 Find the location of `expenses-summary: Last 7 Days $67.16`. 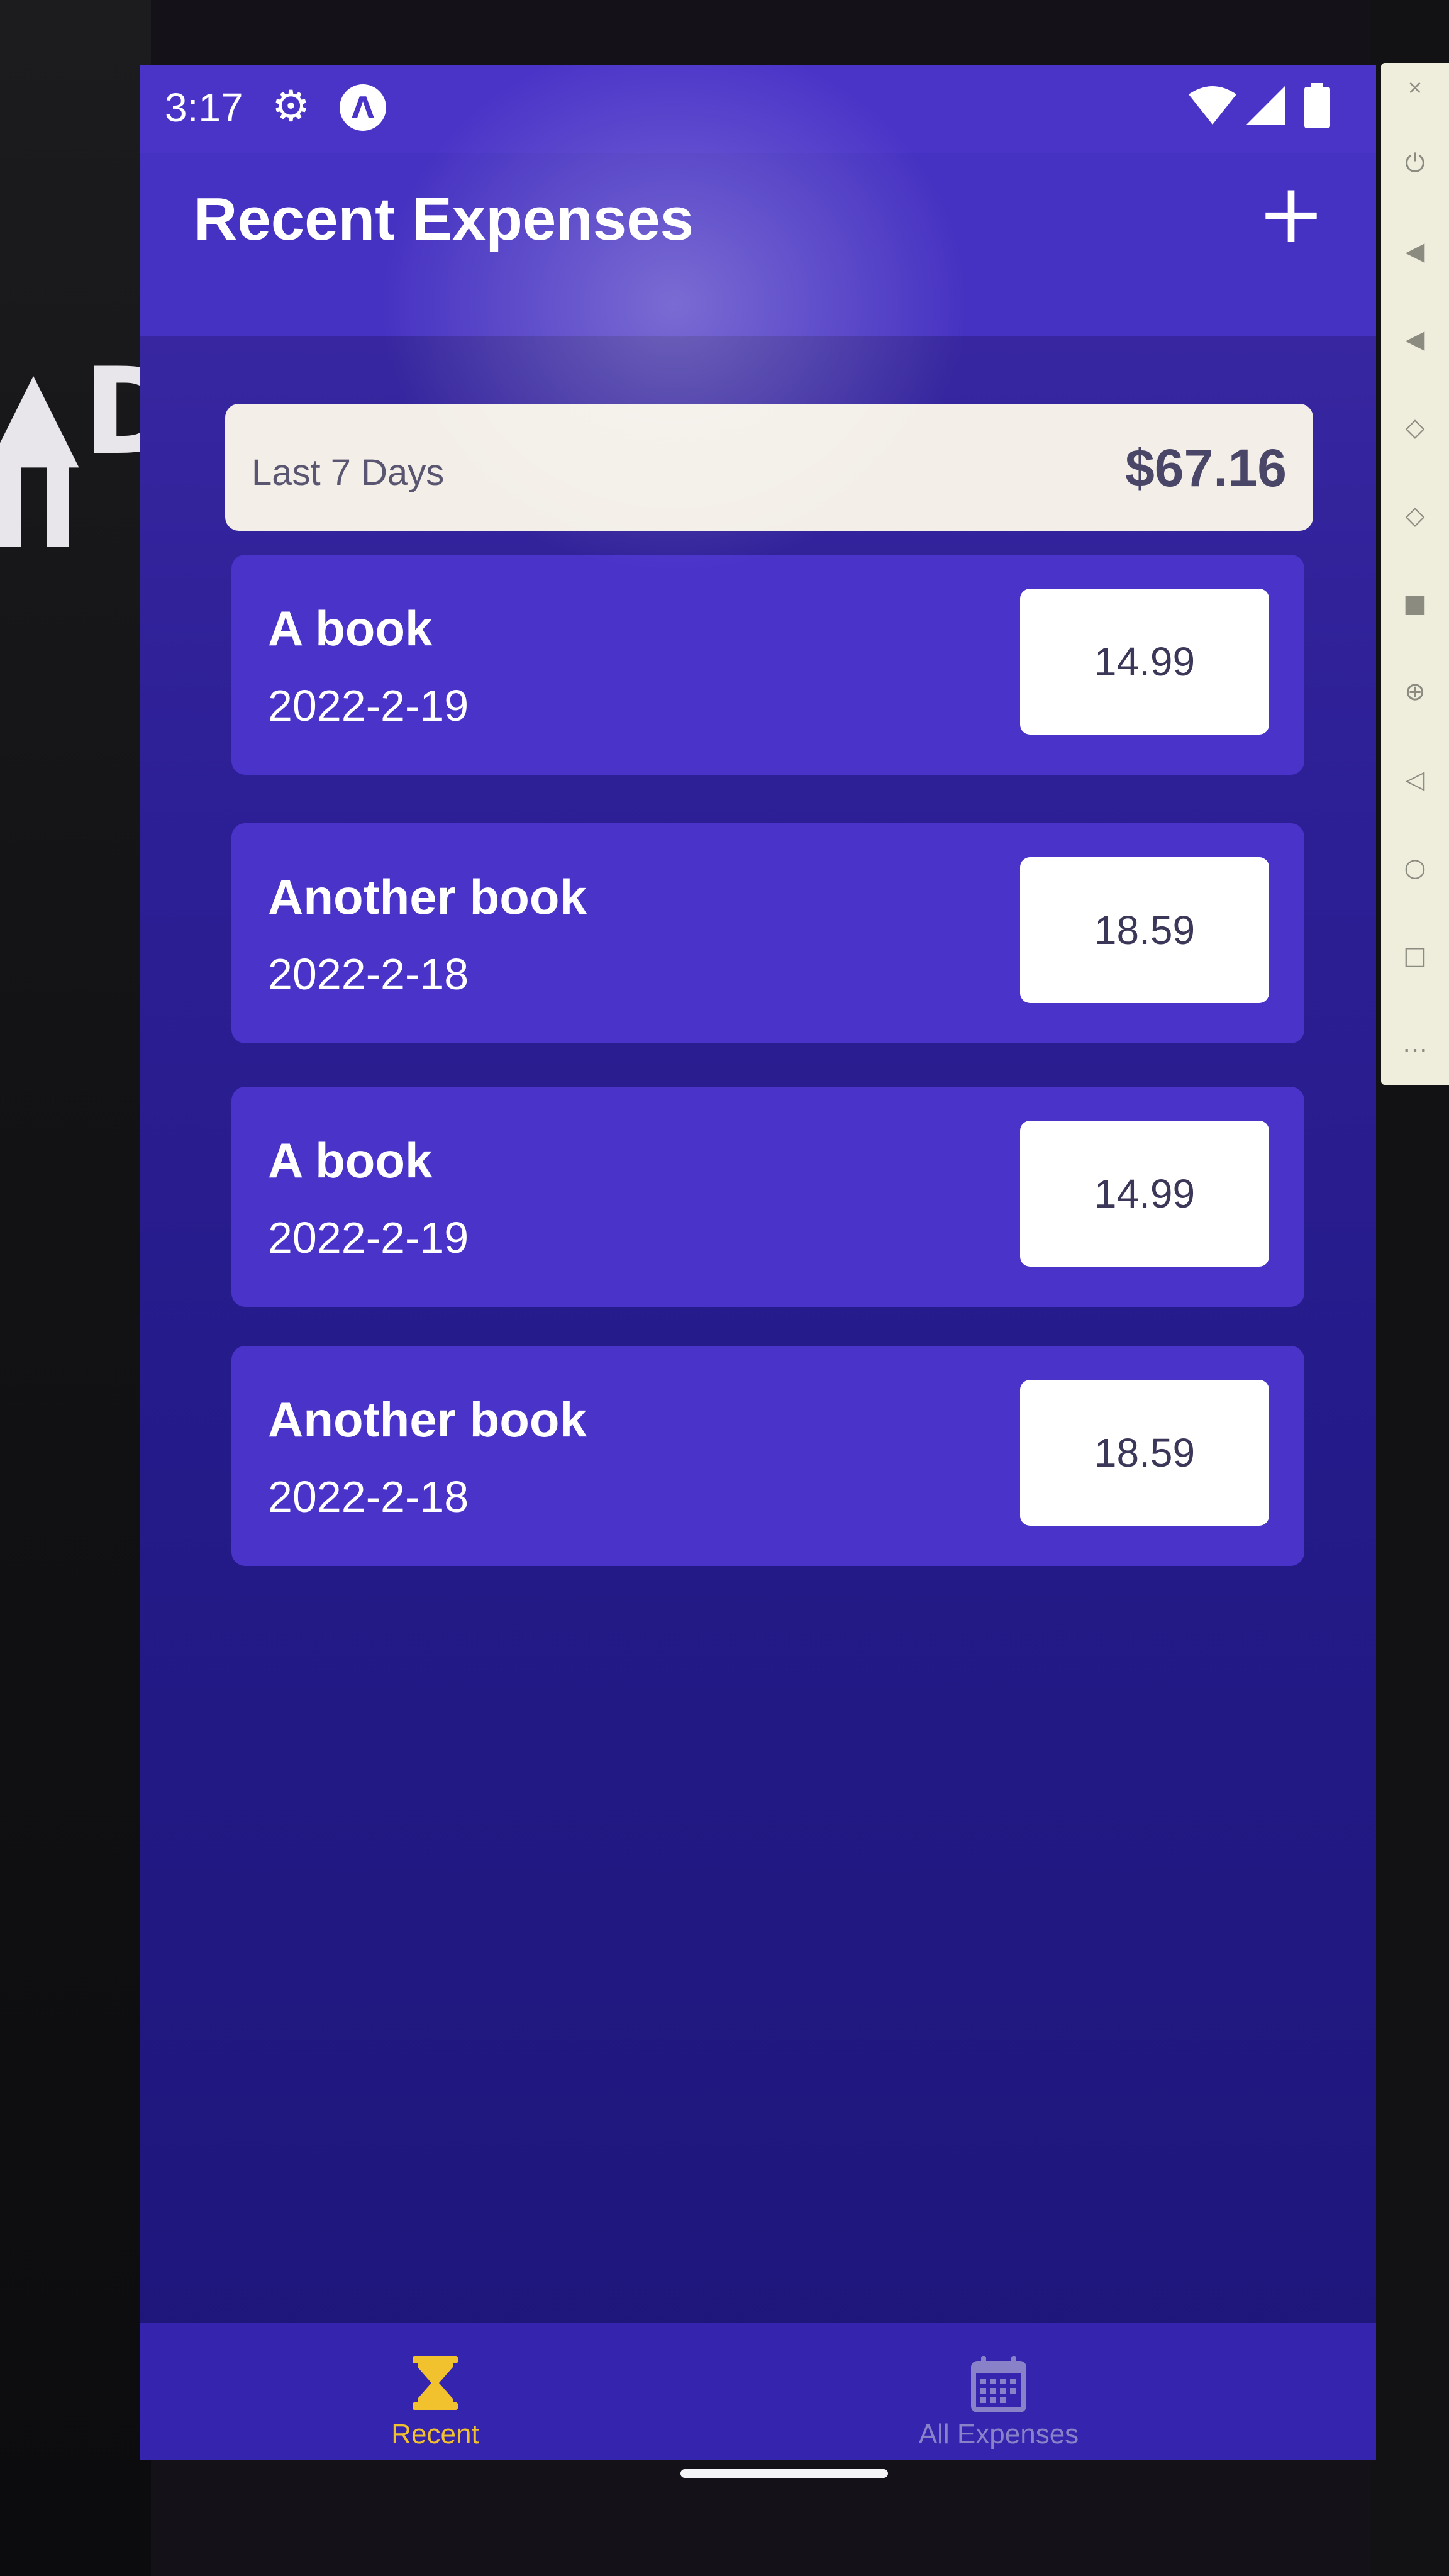

expenses-summary: Last 7 Days $67.16 is located at coordinates (769, 467).